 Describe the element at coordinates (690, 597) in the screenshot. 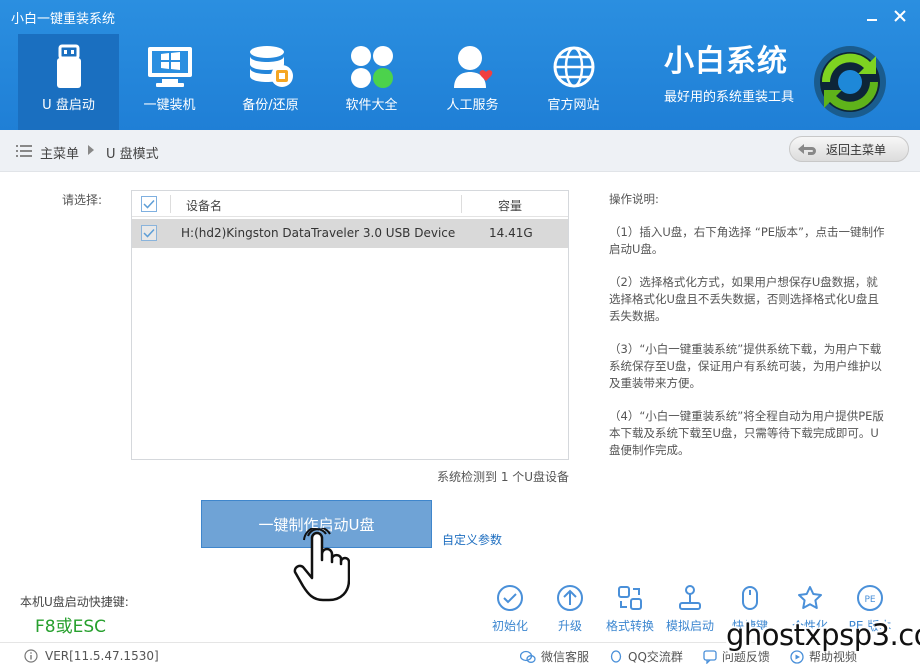

I see `joystick-icon` at that location.